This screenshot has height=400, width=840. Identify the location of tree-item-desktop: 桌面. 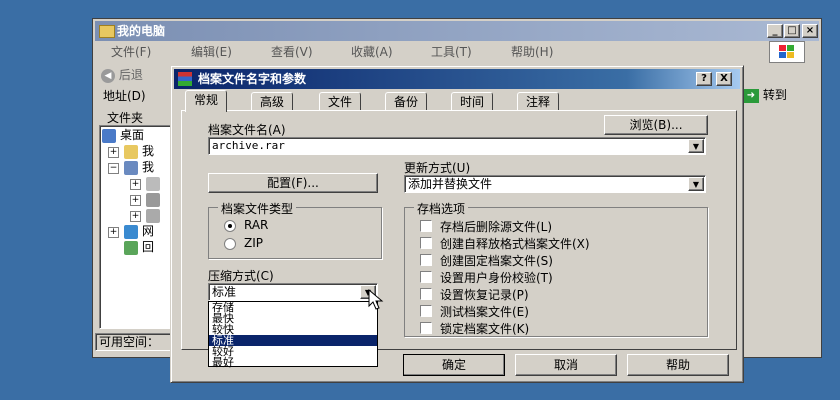
(132, 135).